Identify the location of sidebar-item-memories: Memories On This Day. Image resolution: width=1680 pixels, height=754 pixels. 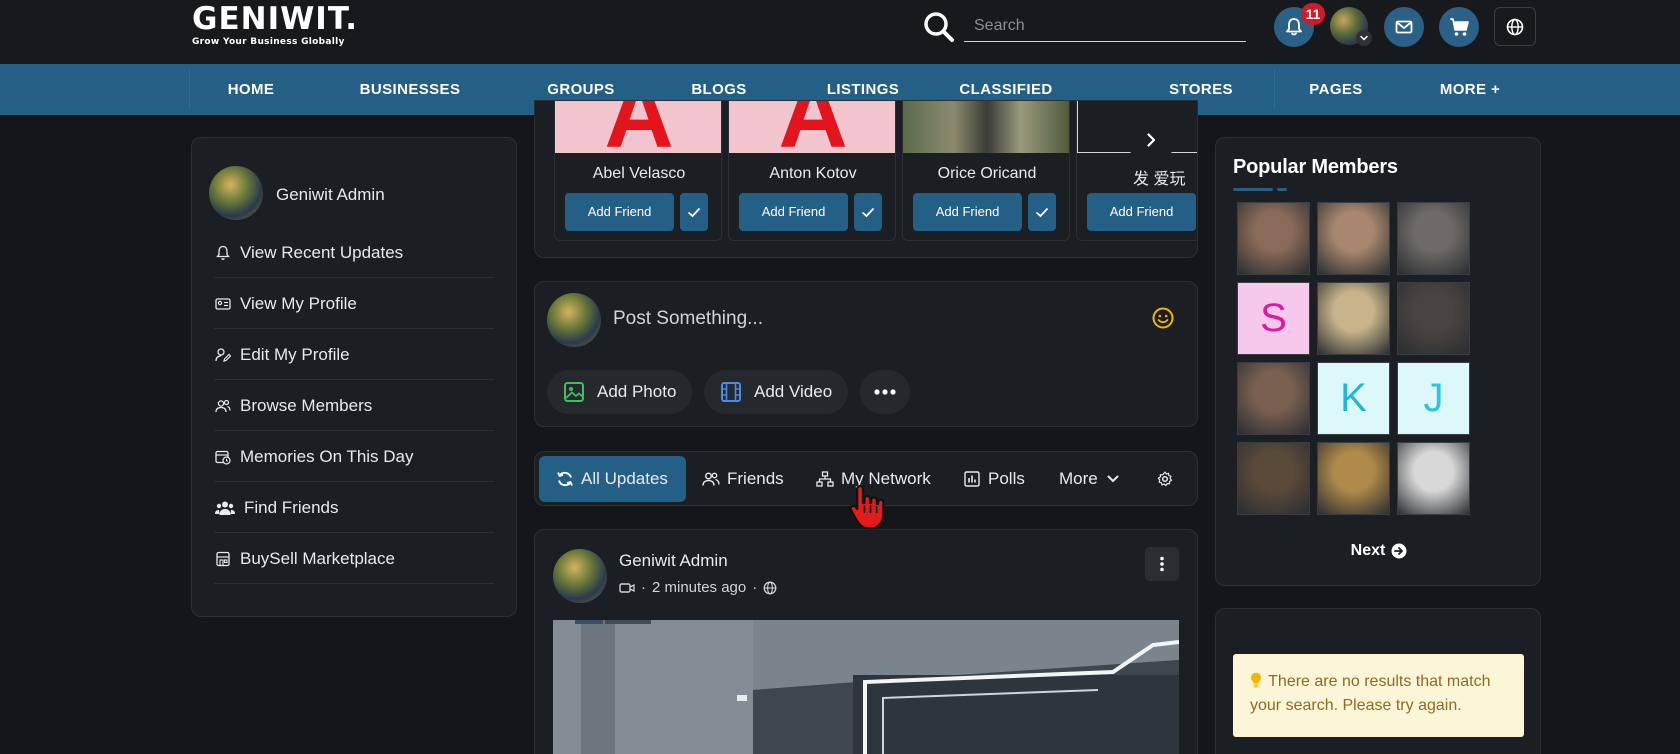
(354, 457).